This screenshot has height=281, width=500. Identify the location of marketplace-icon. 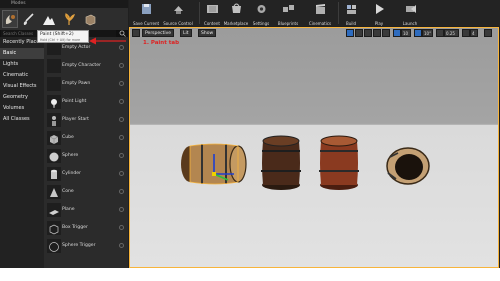
(236, 8).